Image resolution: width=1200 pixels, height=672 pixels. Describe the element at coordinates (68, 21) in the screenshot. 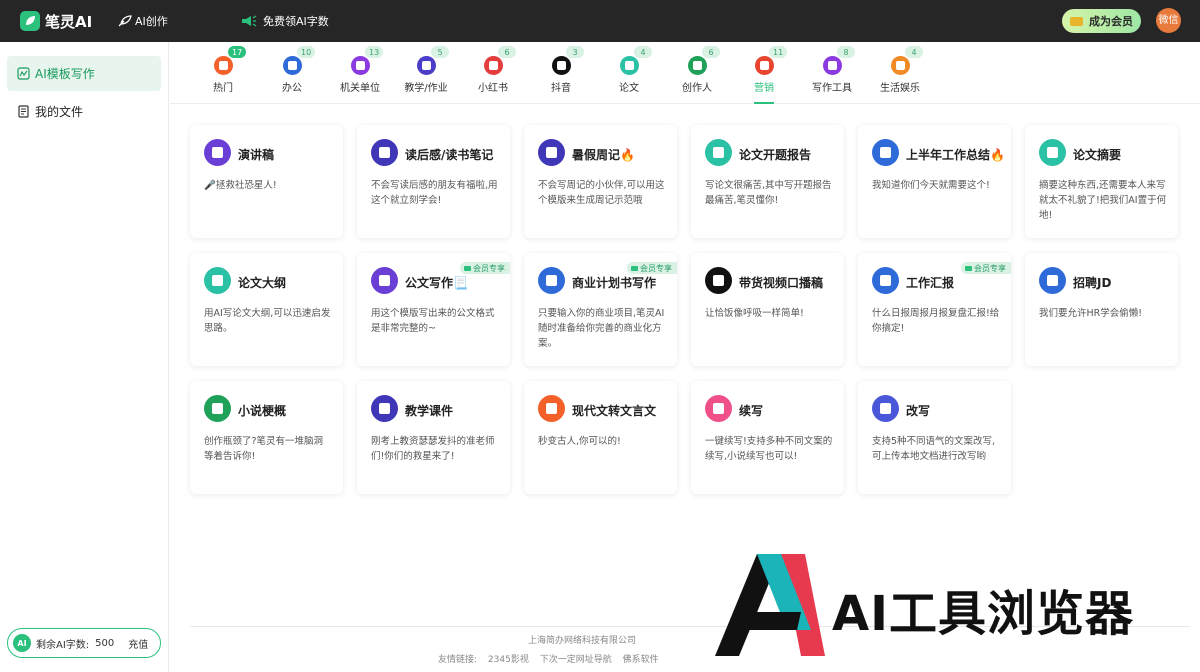

I see `app-logo: 笔灵AI` at that location.